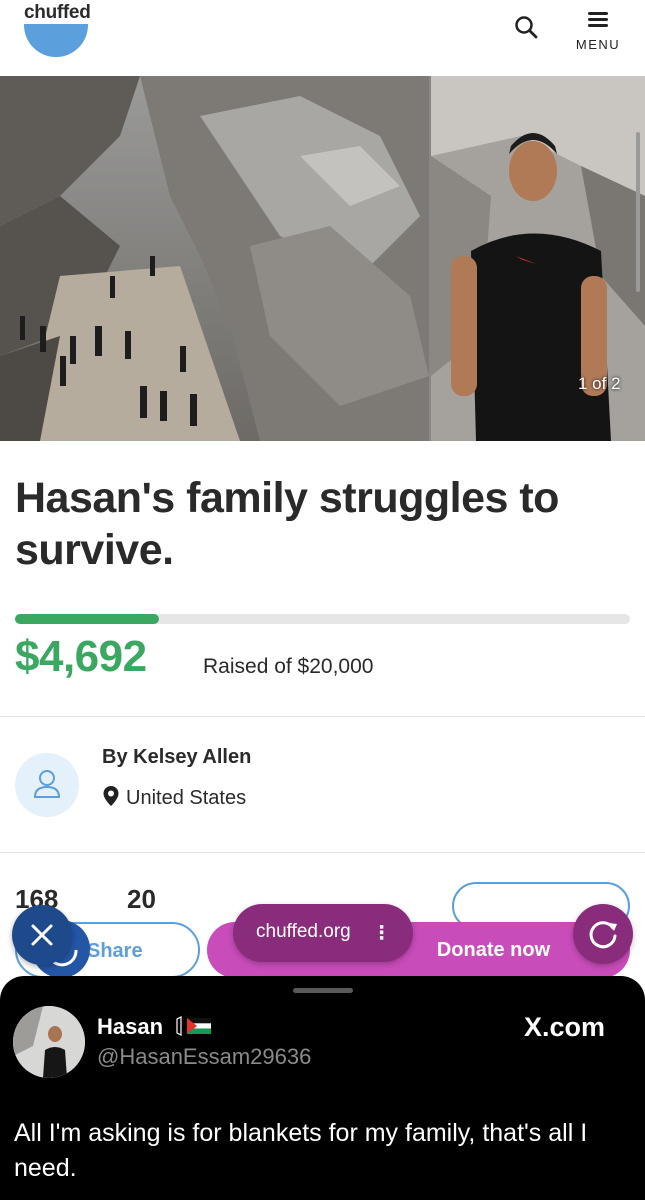 Image resolution: width=645 pixels, height=1200 pixels. What do you see at coordinates (111, 796) in the screenshot?
I see `location-pin-icon` at bounding box center [111, 796].